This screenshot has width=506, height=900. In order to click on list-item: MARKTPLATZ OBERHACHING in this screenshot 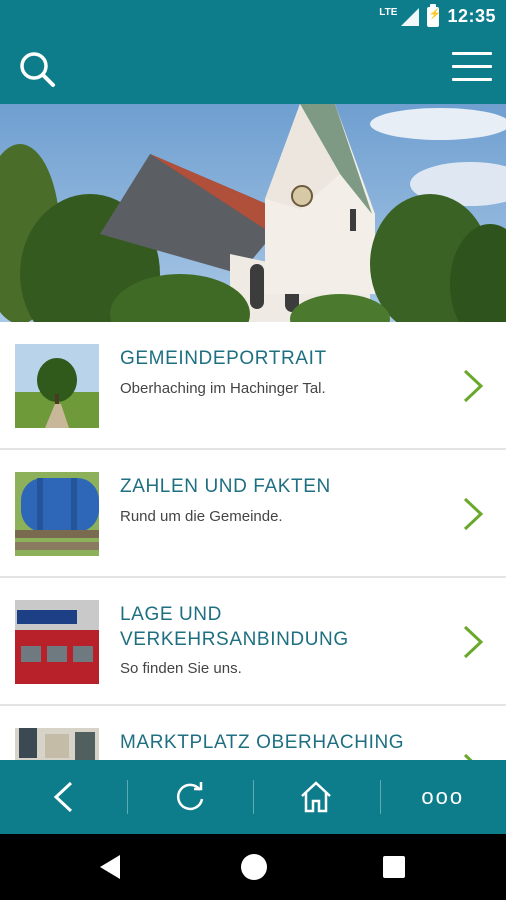, I will do `click(253, 733)`.